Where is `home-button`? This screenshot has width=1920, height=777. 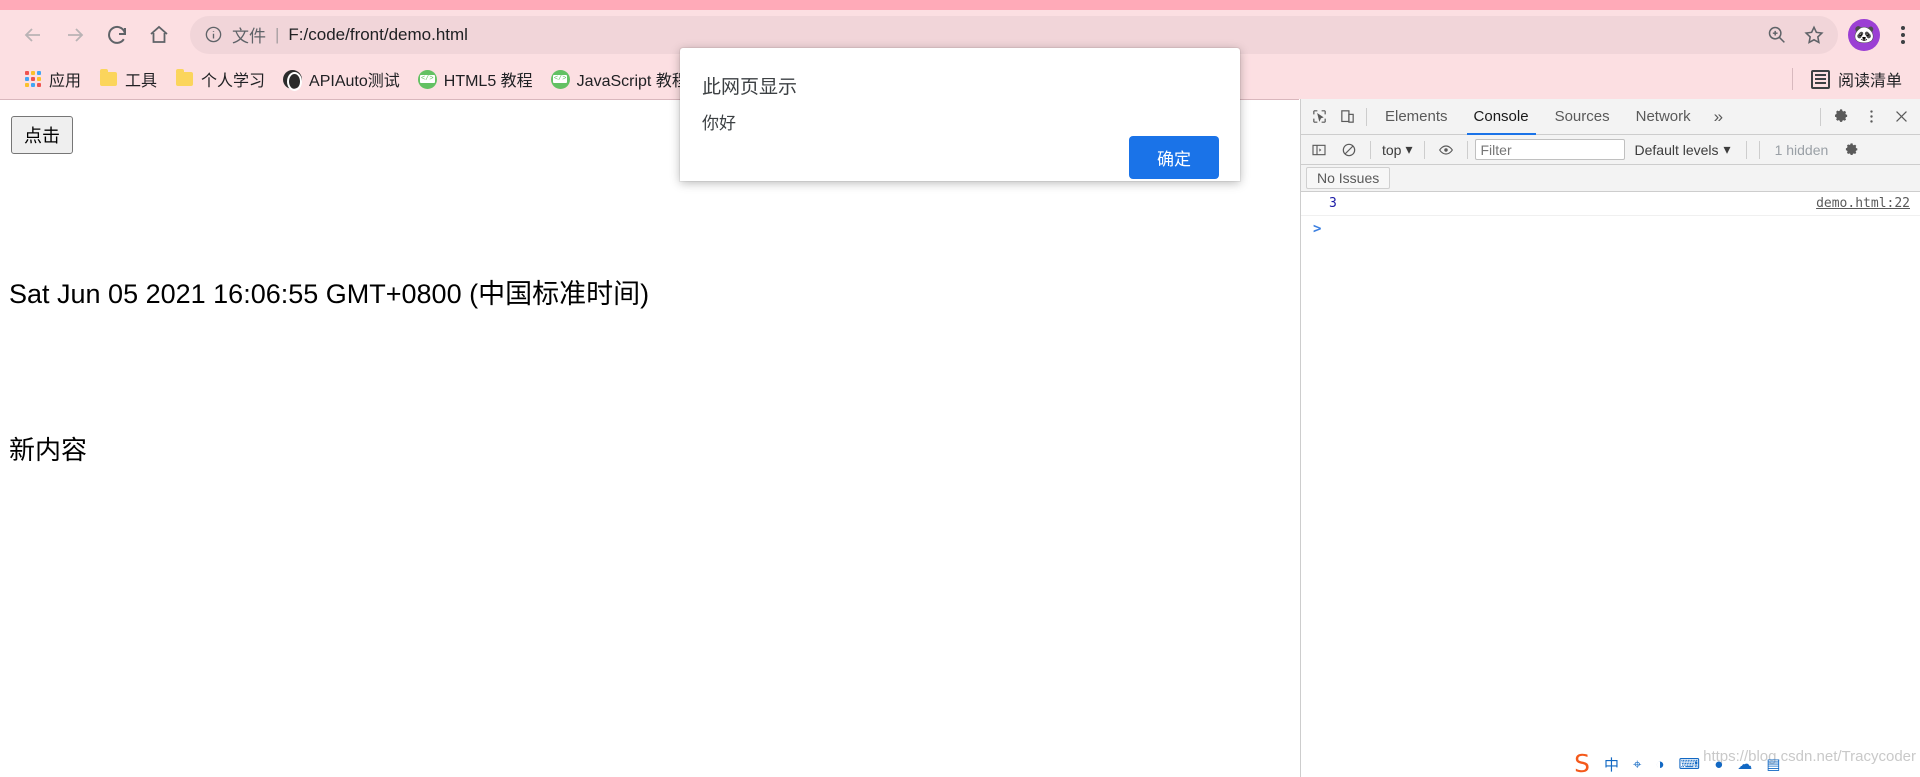
home-button is located at coordinates (159, 35).